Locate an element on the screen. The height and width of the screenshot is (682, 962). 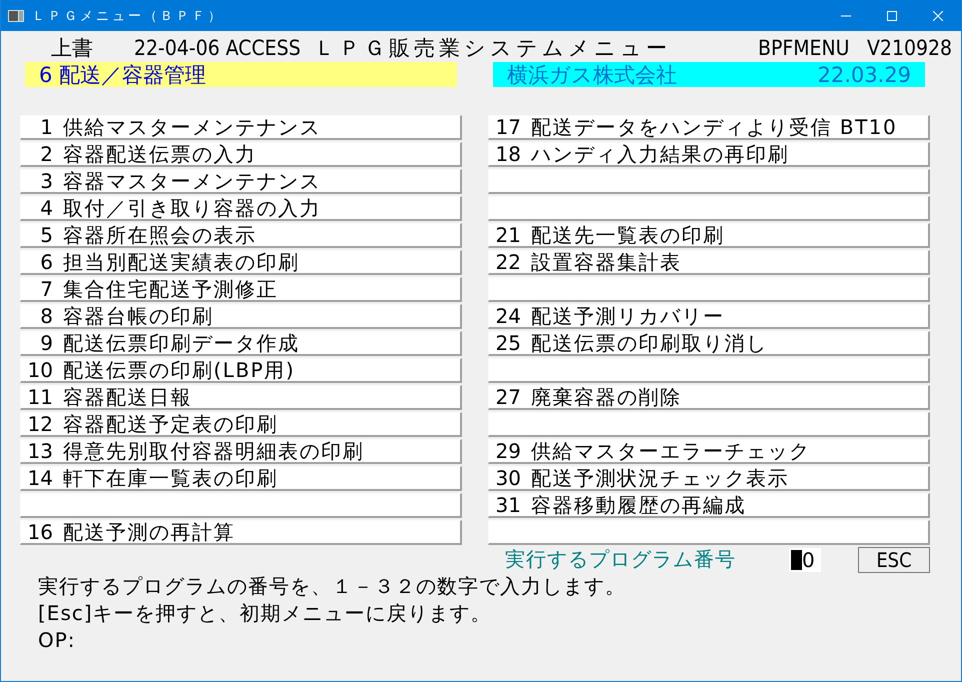
version-label: V210928 is located at coordinates (909, 48).